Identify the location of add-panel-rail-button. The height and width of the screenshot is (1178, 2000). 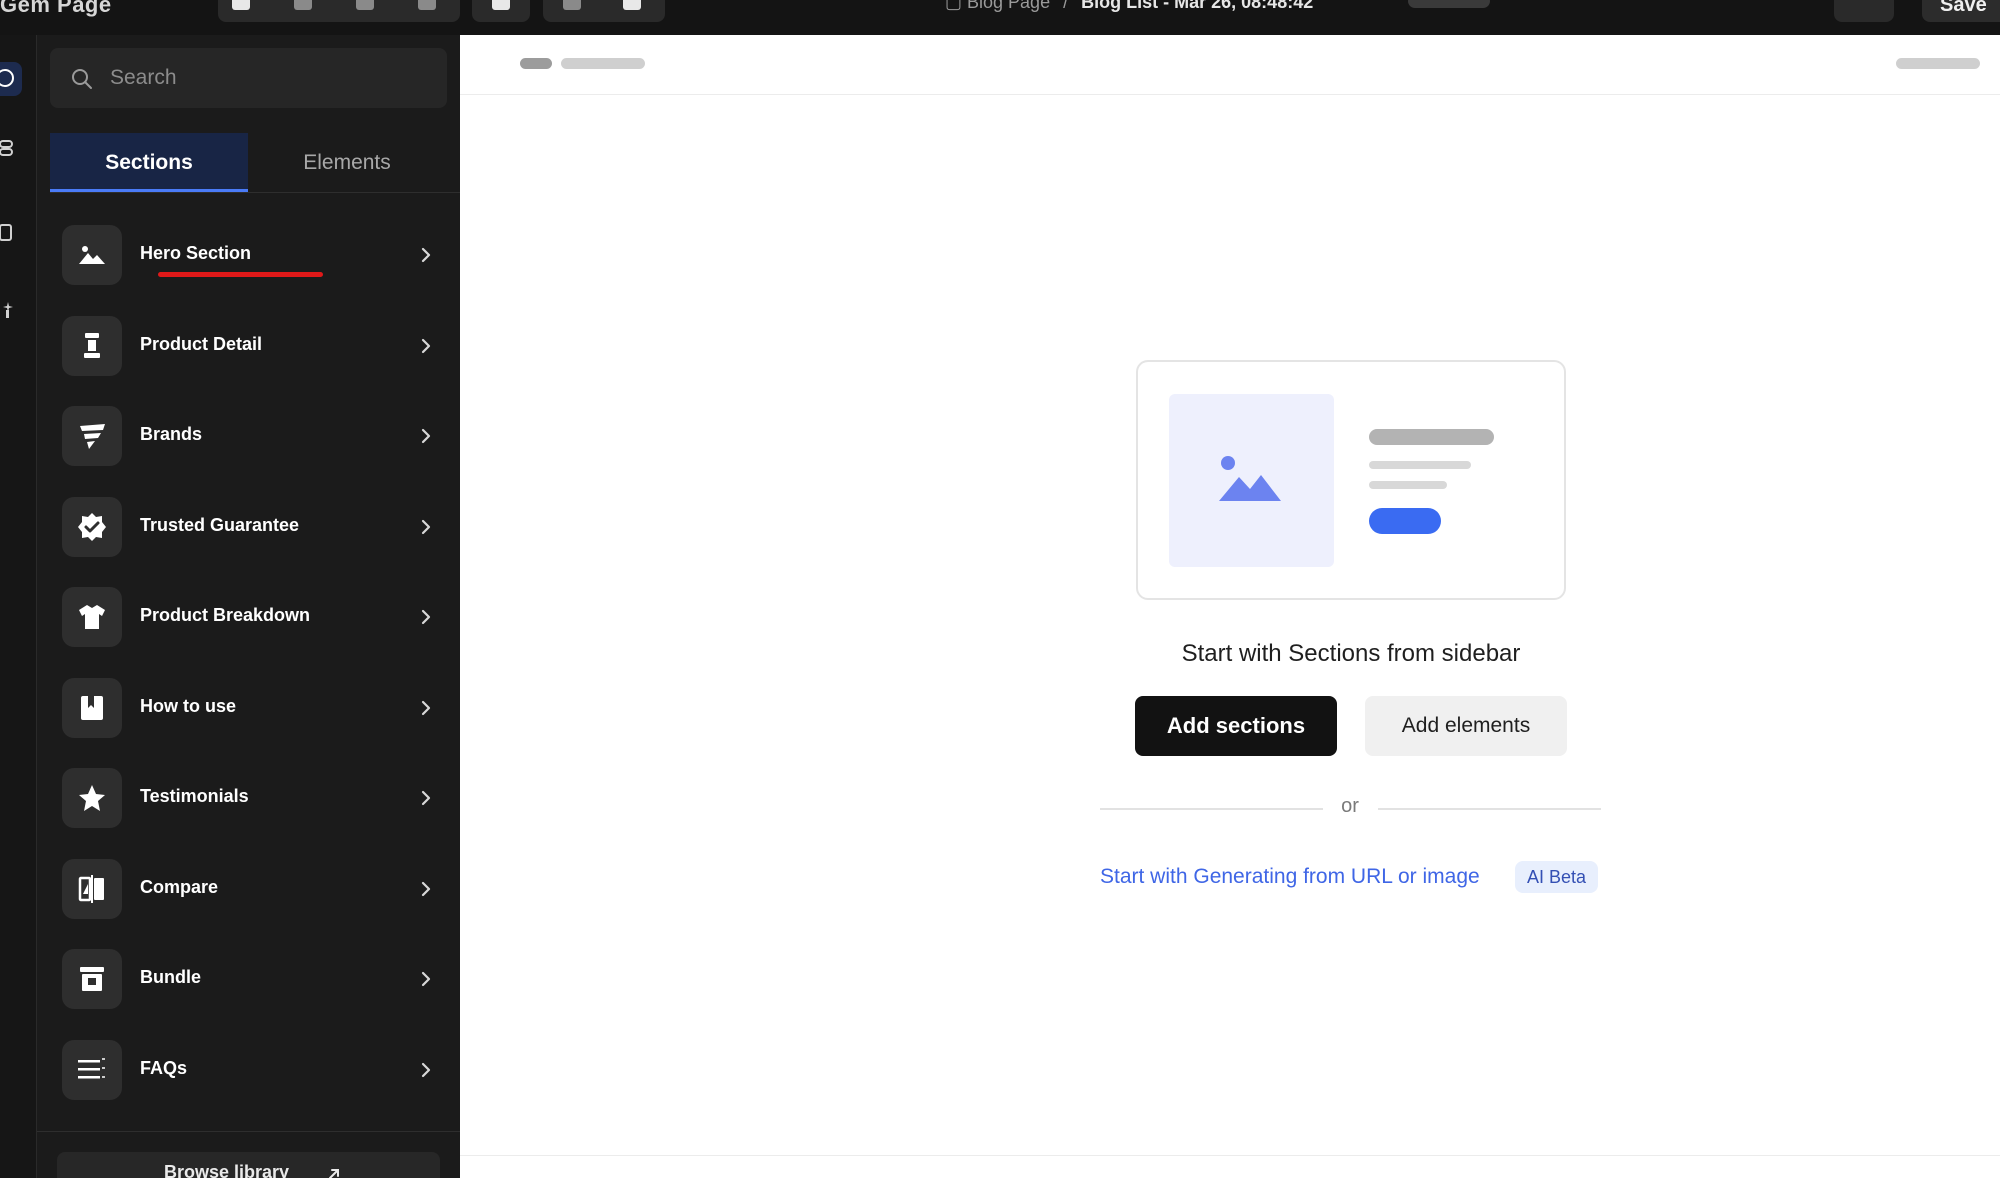
(11, 79).